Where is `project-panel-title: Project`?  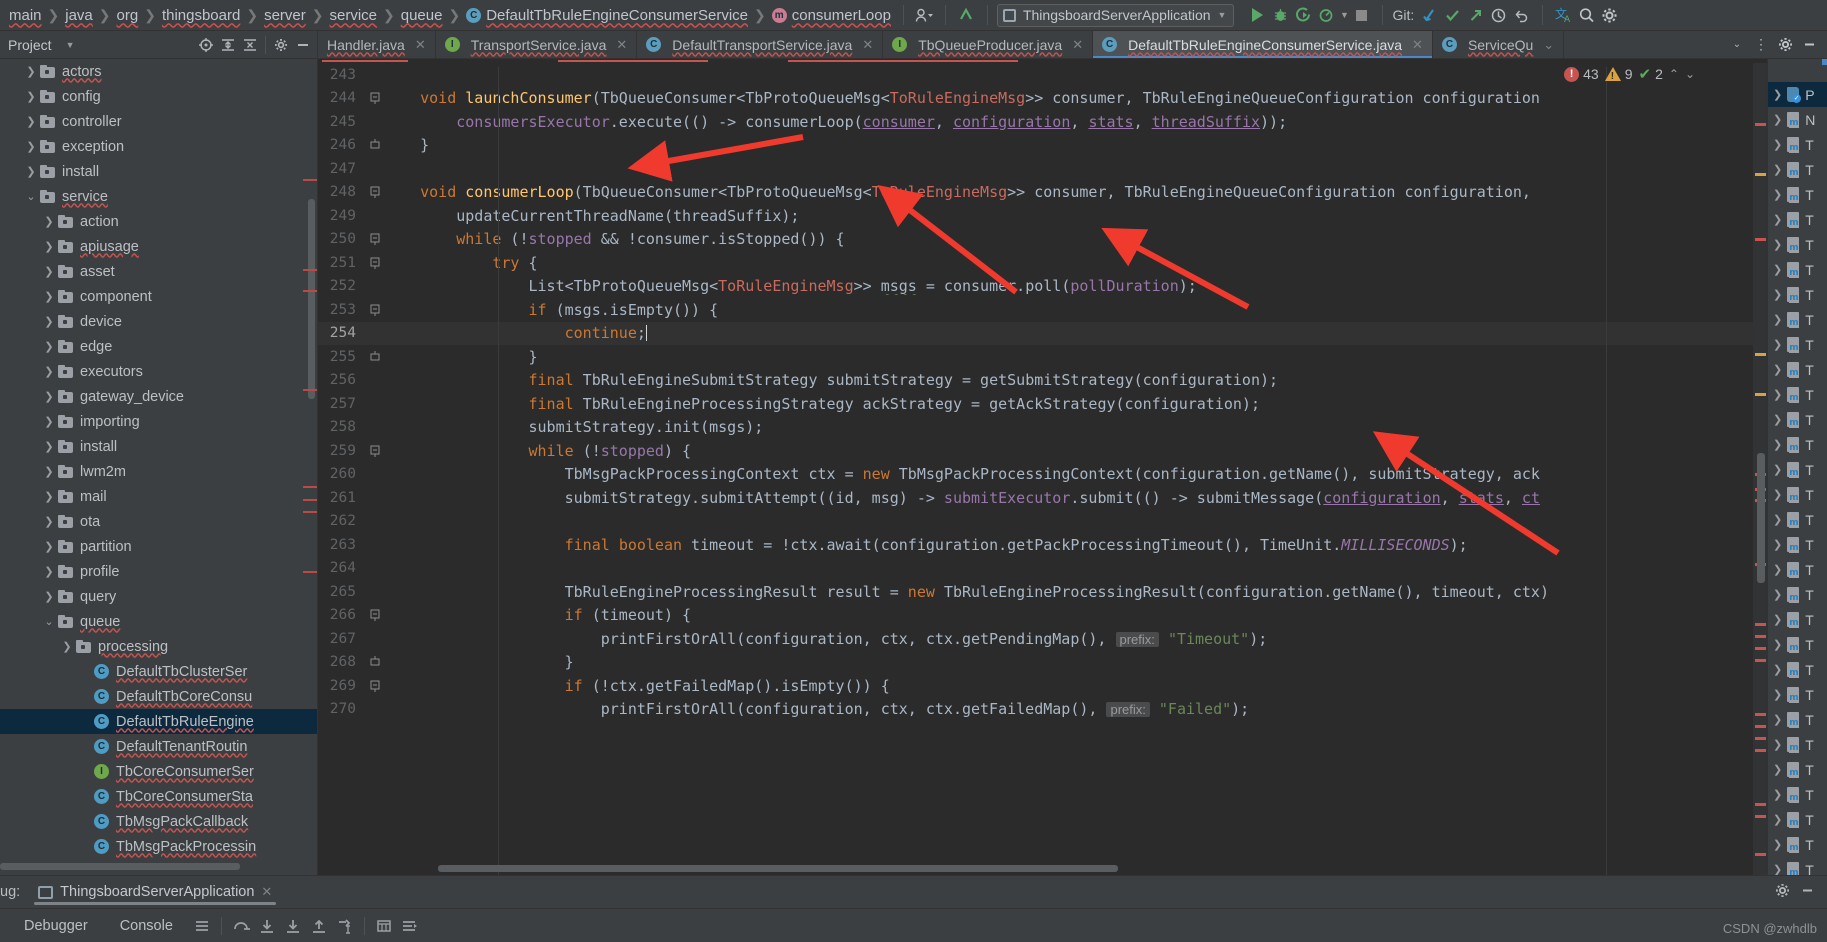
project-panel-title: Project is located at coordinates (30, 45).